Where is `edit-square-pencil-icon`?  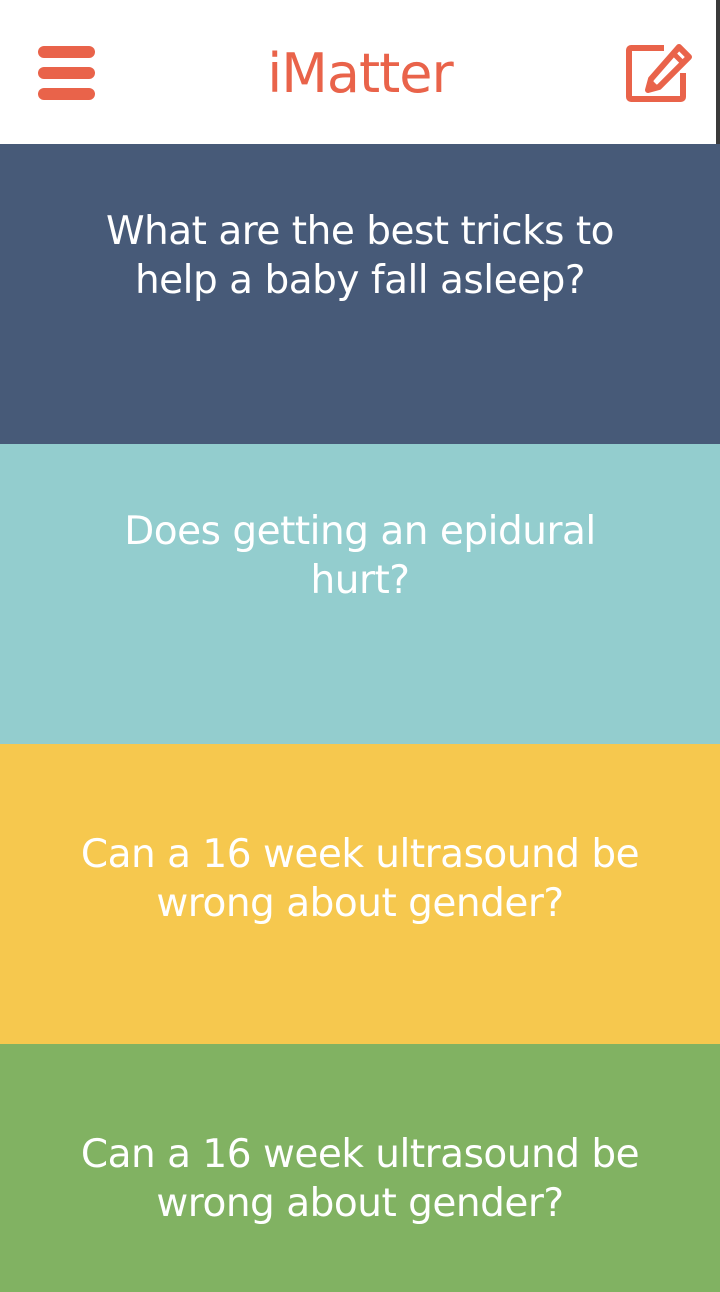
edit-square-pencil-icon is located at coordinates (659, 73).